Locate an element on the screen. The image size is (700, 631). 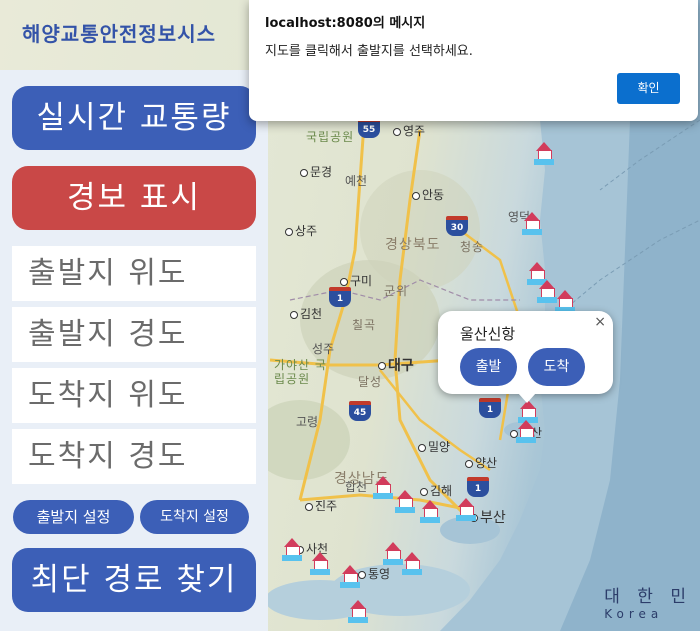
city-label-goryeong: 고령 is located at coordinates (307, 422).